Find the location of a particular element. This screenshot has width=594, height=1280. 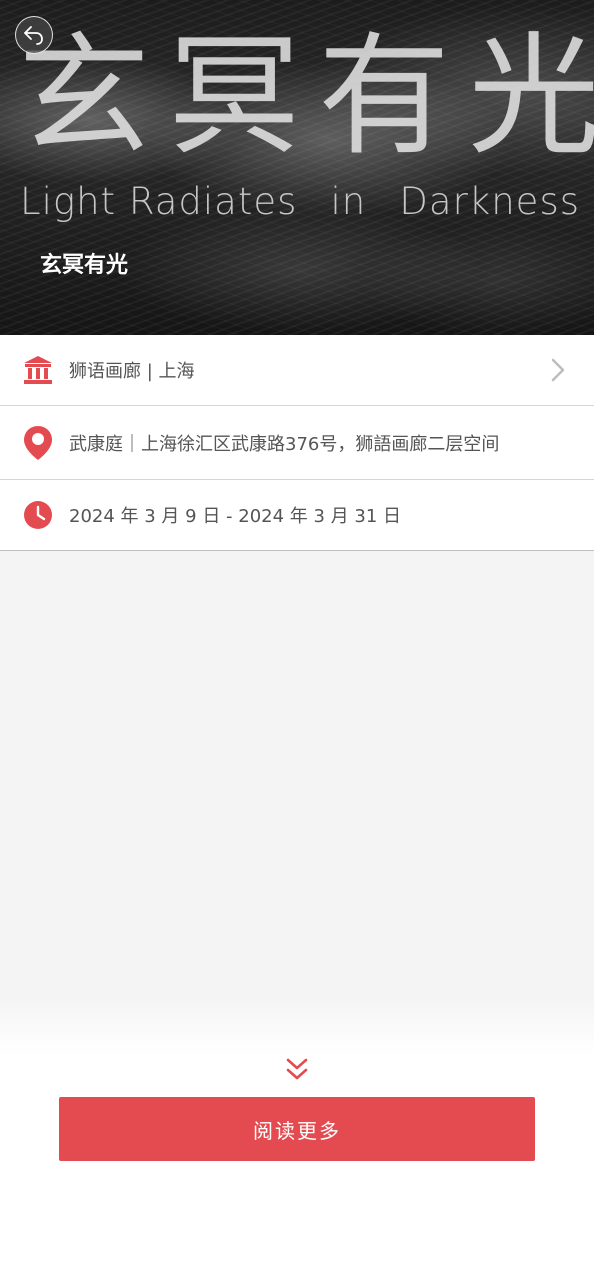

address-row: 武康庭｜上海徐汇区武康路376号，狮語画廊二层空间 is located at coordinates (297, 443).